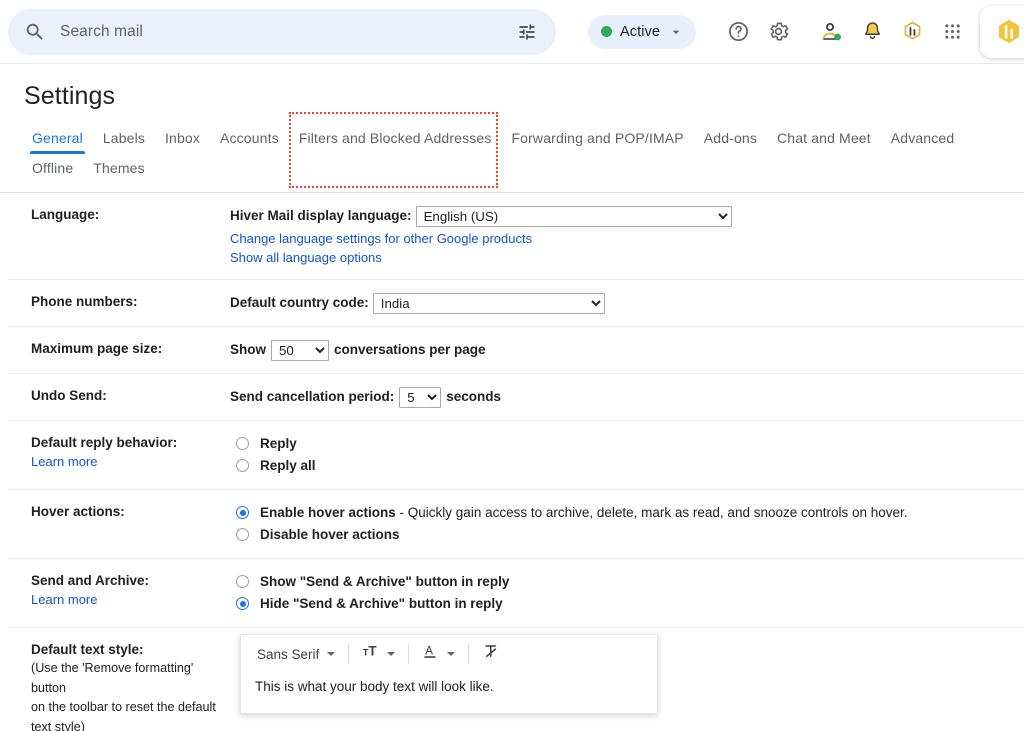 The image size is (1024, 731). I want to click on tab-general: General, so click(57, 139).